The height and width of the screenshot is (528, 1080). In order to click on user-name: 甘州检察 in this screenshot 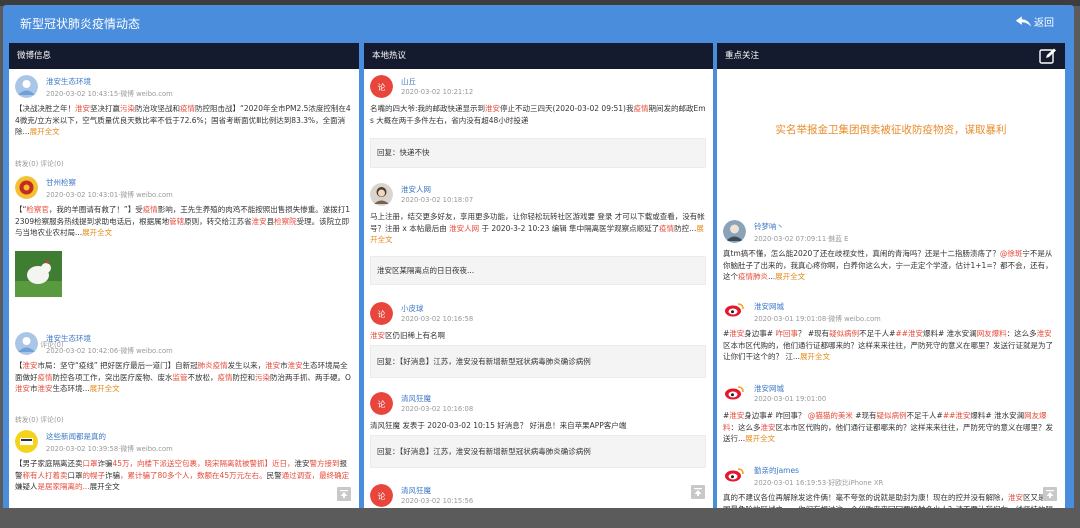, I will do `click(61, 182)`.